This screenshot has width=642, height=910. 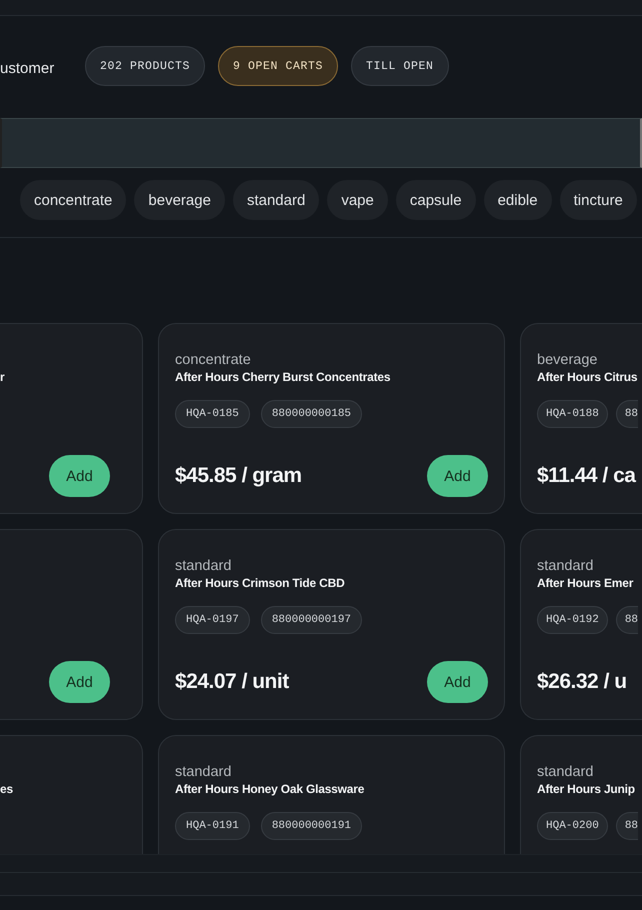 What do you see at coordinates (212, 826) in the screenshot?
I see `sku-tag: HQA-0191` at bounding box center [212, 826].